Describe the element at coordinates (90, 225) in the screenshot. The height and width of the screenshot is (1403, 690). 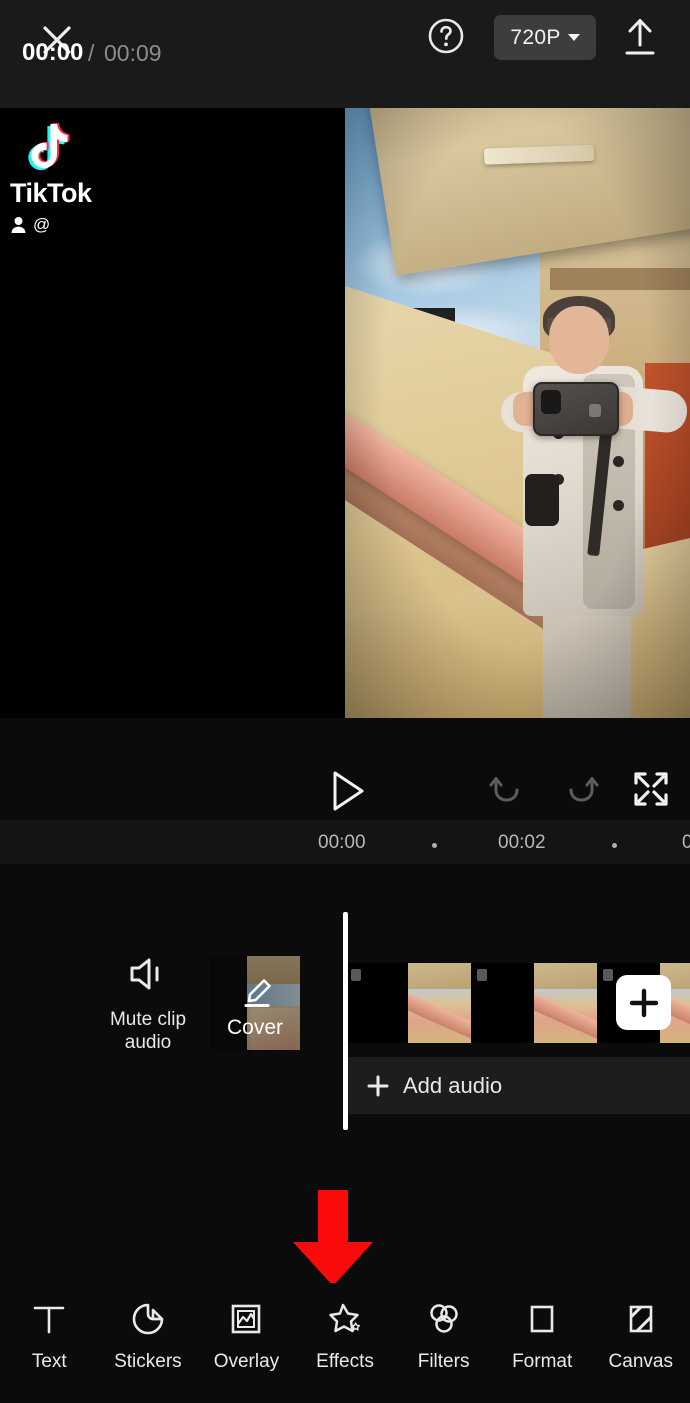
I see `watermark-handle: @` at that location.